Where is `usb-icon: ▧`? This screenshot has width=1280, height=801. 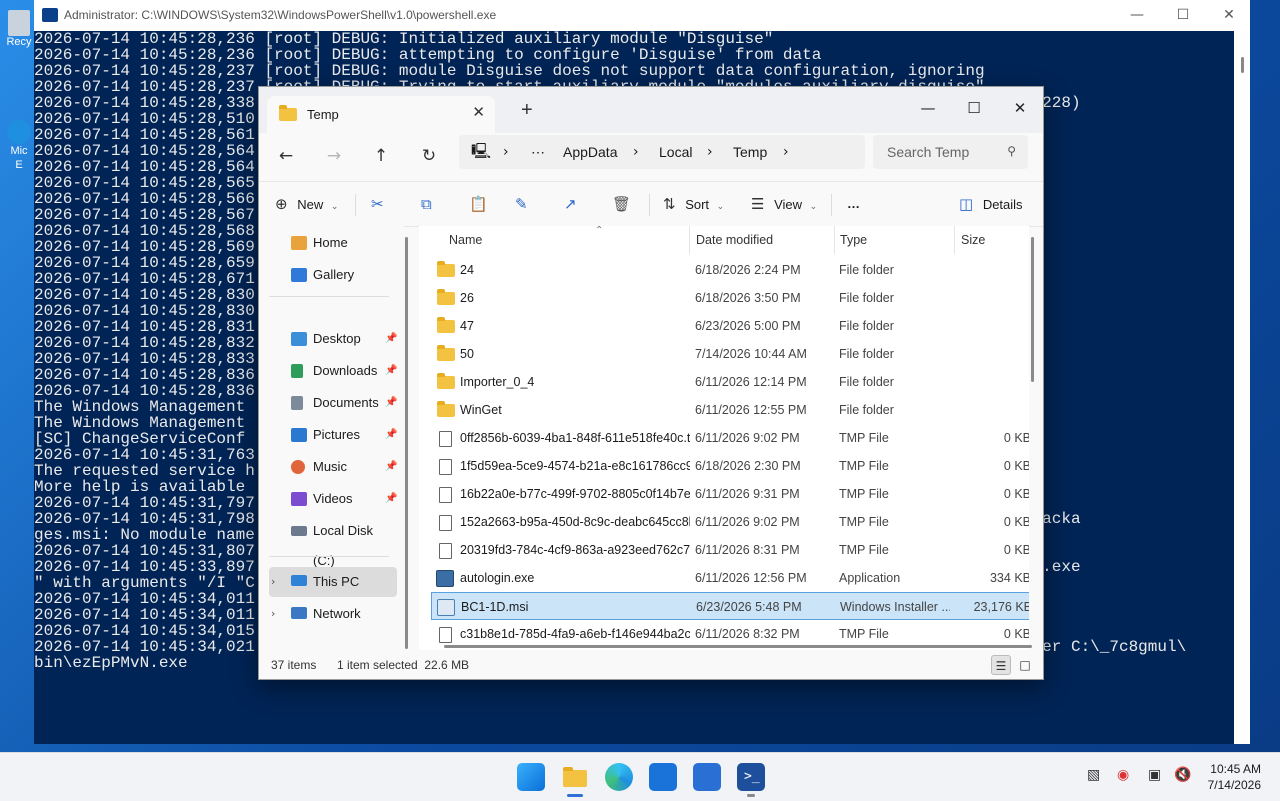 usb-icon: ▧ is located at coordinates (1093, 775).